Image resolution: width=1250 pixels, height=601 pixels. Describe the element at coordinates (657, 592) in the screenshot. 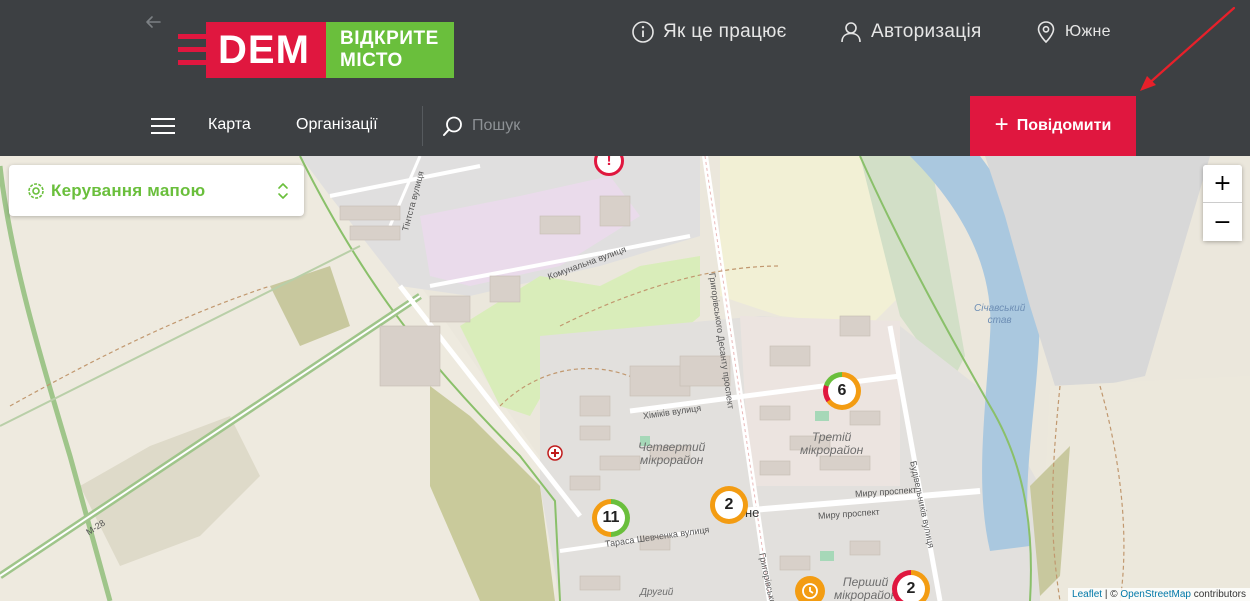

I see `district-label: Другий` at that location.